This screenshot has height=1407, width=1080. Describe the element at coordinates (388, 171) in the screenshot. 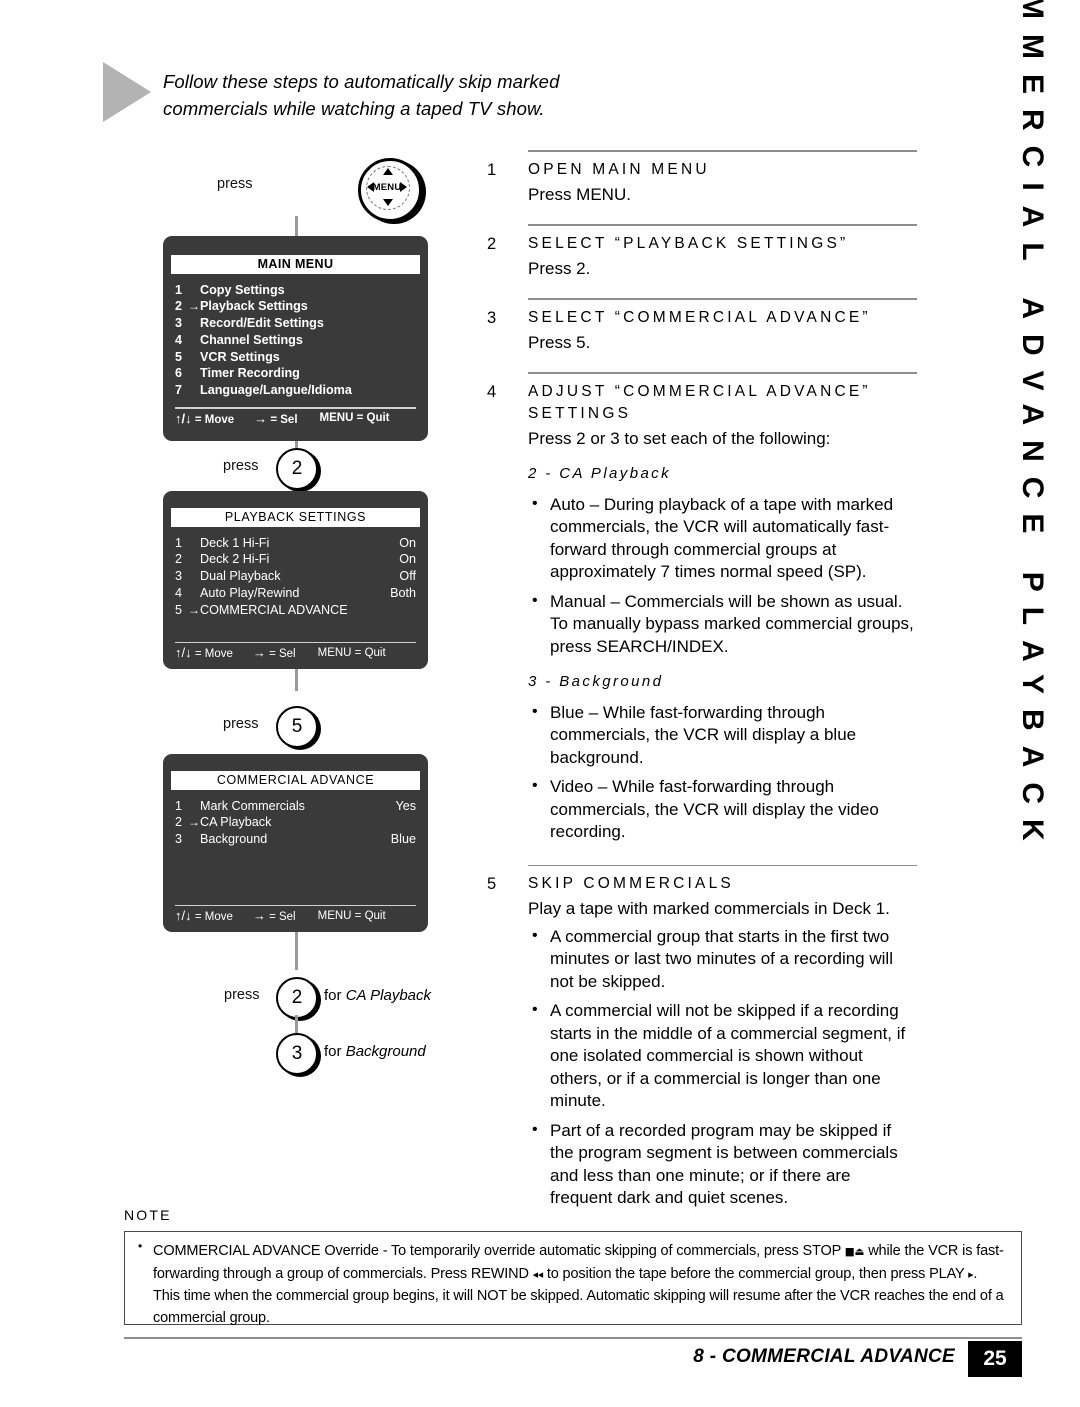

I see `menu-up-arrow-icon` at that location.